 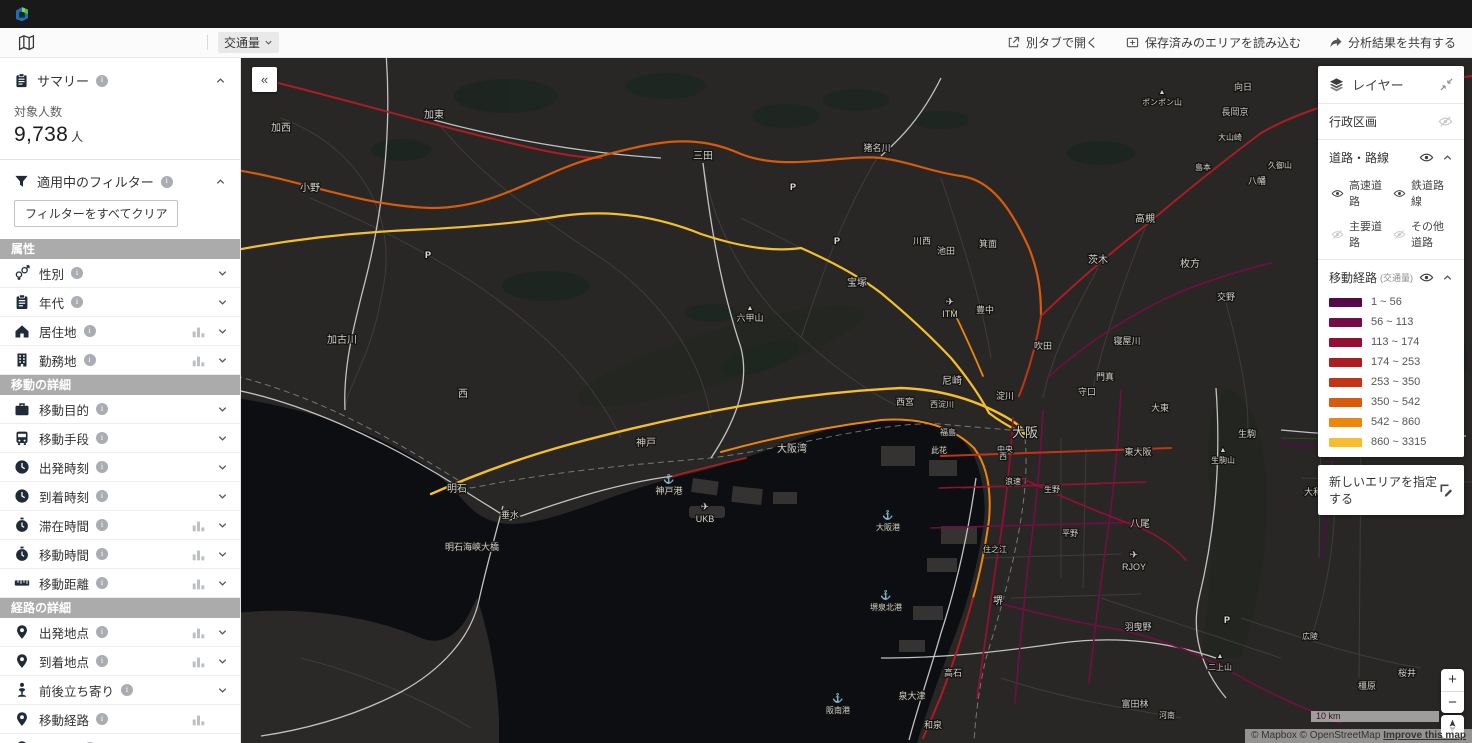 I want to click on filter-row: 前後立ち寄り, so click(x=120, y=690).